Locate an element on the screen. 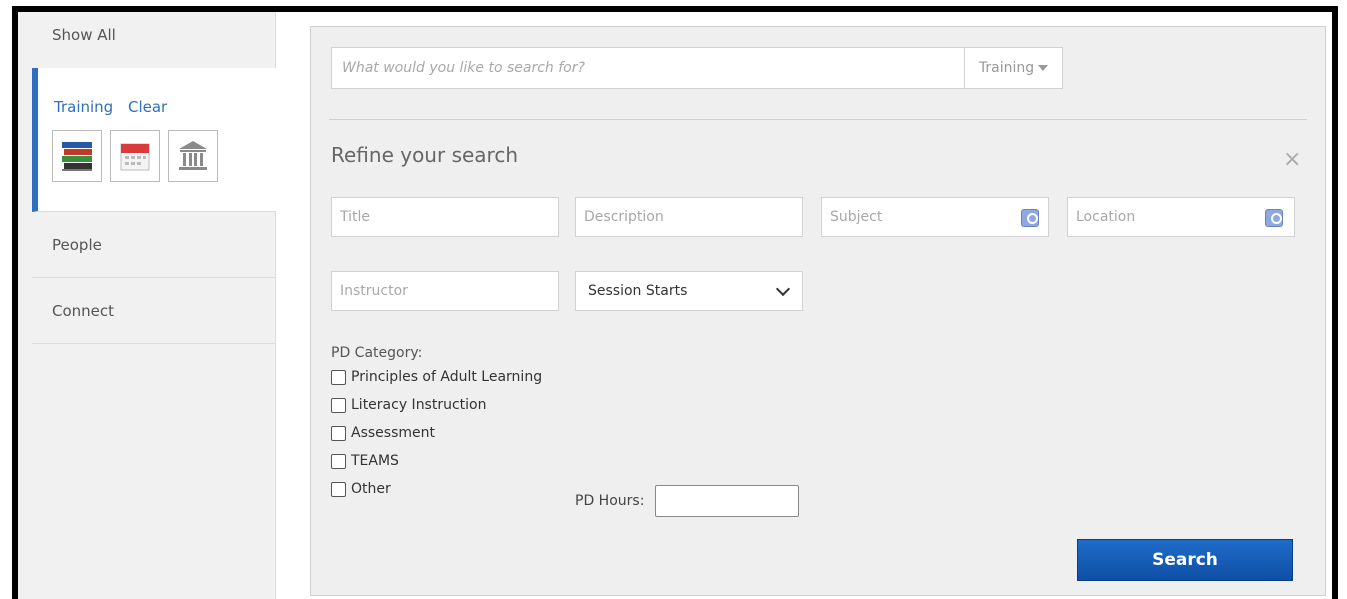 Image resolution: width=1347 pixels, height=599 pixels. calendar-icon is located at coordinates (135, 157).